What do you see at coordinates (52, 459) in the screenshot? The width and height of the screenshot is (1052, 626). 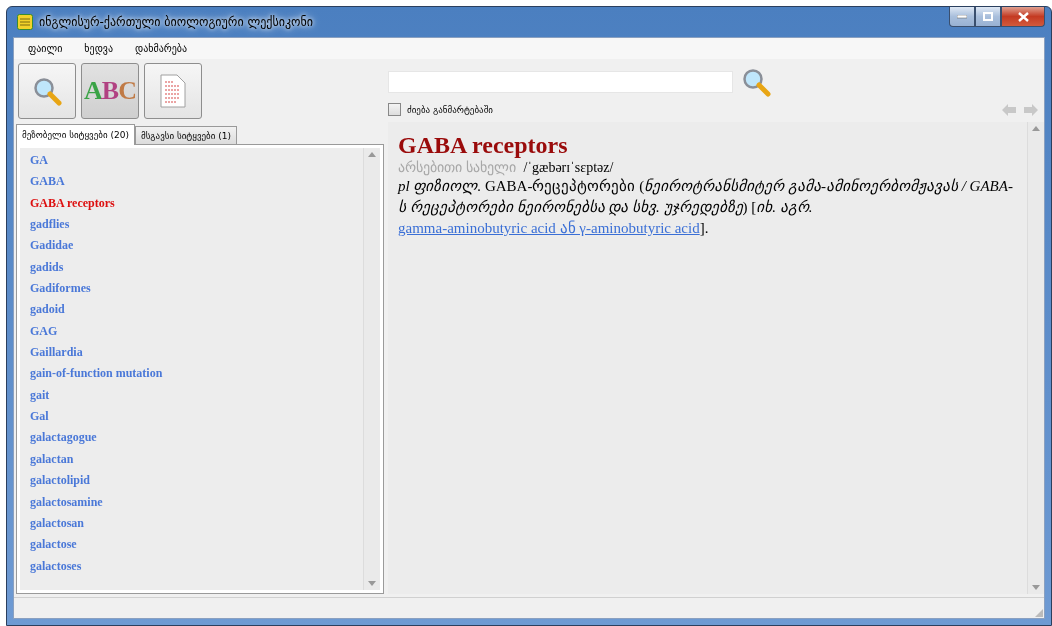 I see `word-item: galactan` at bounding box center [52, 459].